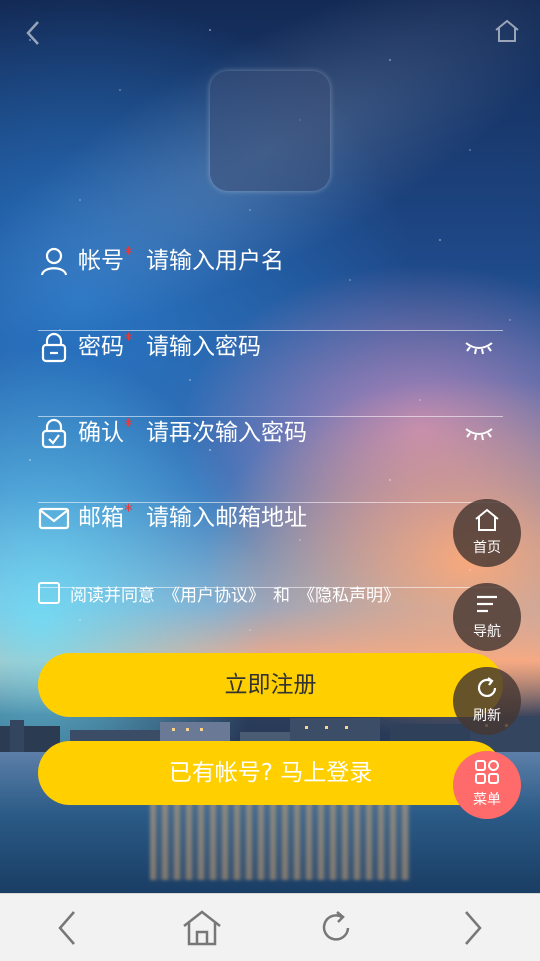 Image resolution: width=540 pixels, height=961 pixels. I want to click on login-button: 已有帐号? 马上登录, so click(270, 773).